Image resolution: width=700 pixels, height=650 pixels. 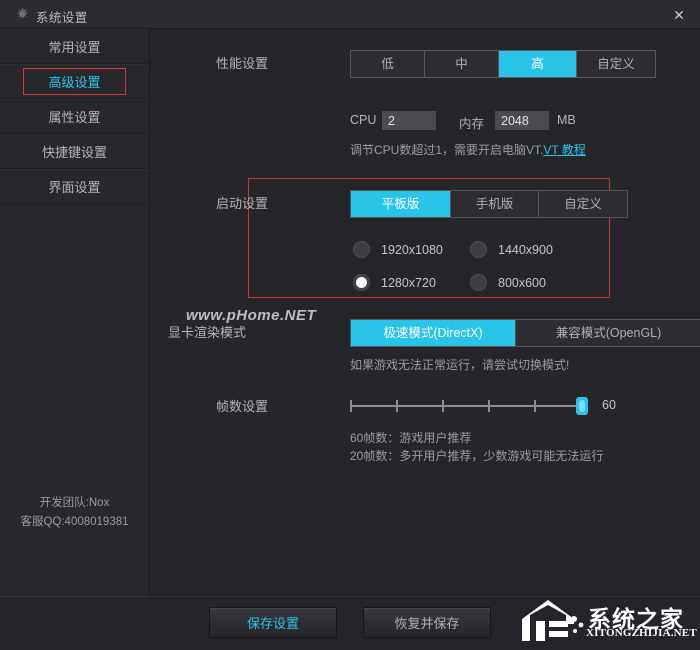 I want to click on sidebar-item-properties: 属性设置, so click(x=74, y=116).